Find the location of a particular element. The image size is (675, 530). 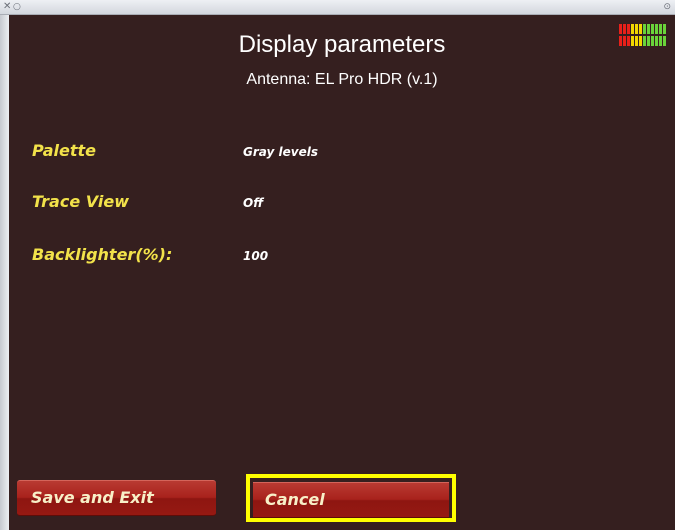

window-frame-left is located at coordinates (4, 272).